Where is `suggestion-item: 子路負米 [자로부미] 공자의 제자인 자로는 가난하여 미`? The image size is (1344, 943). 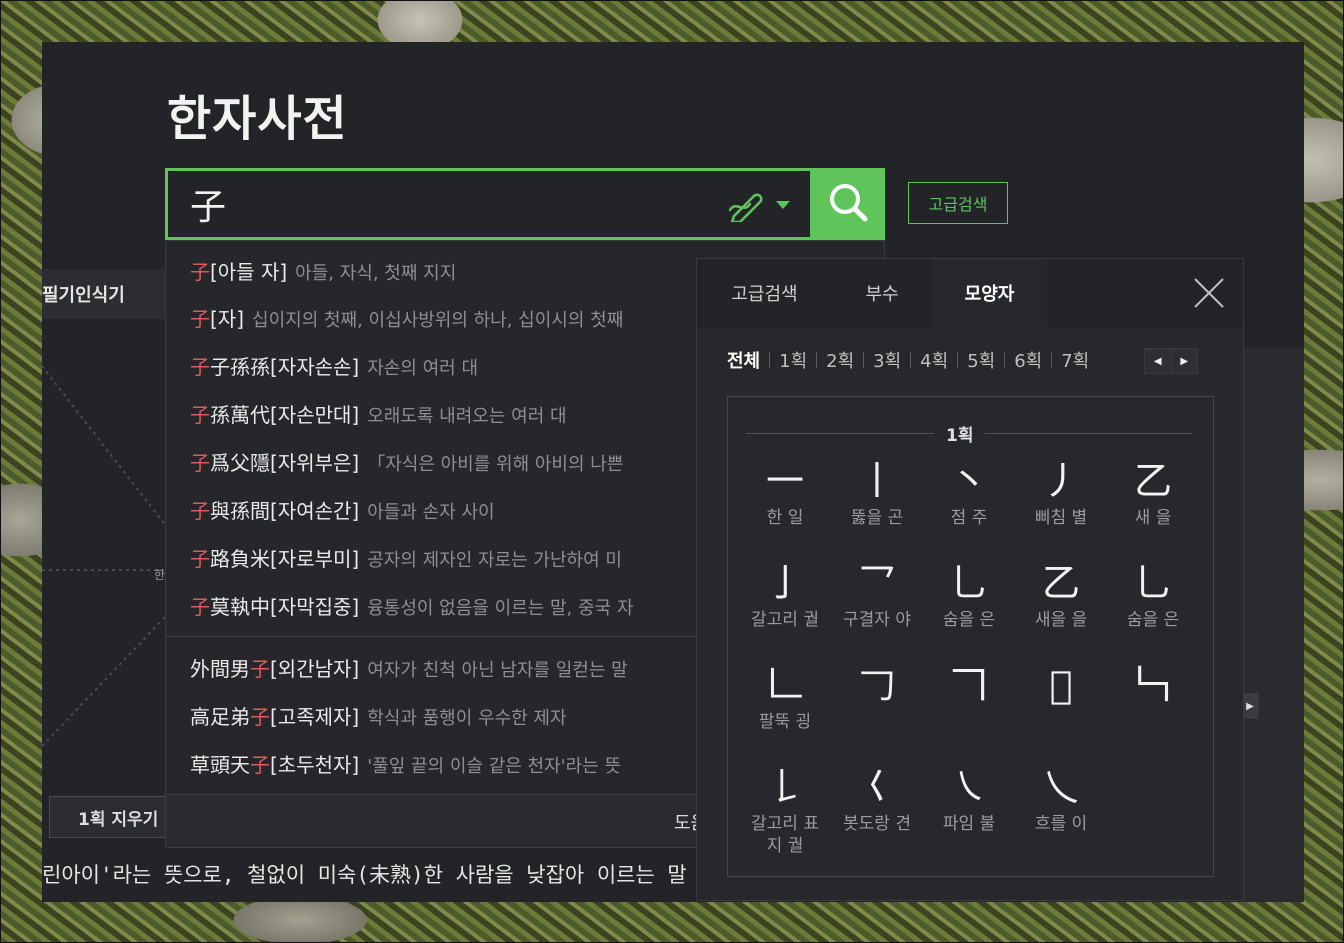
suggestion-item: 子路負米 [자로부미] 공자의 제자인 자로는 가난하여 미 is located at coordinates (406, 558).